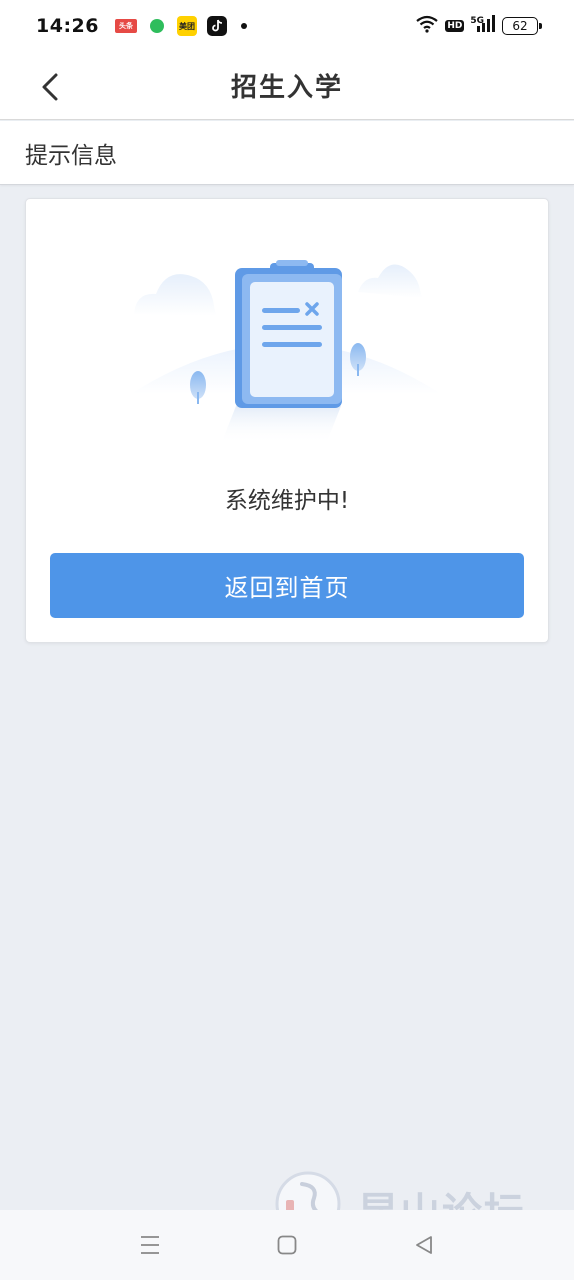 The width and height of the screenshot is (574, 1280). I want to click on back-triangle-icon, so click(424, 1245).